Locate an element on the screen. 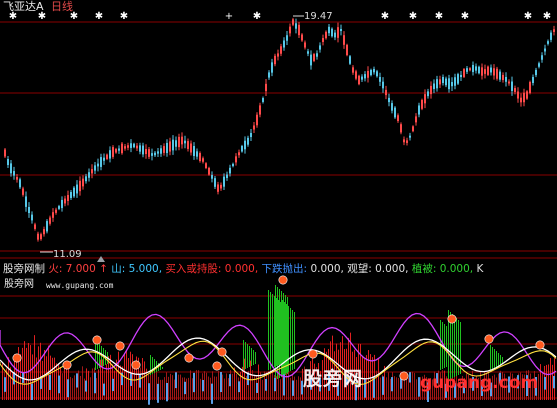  indicator-item: 观望: is located at coordinates (357, 269).